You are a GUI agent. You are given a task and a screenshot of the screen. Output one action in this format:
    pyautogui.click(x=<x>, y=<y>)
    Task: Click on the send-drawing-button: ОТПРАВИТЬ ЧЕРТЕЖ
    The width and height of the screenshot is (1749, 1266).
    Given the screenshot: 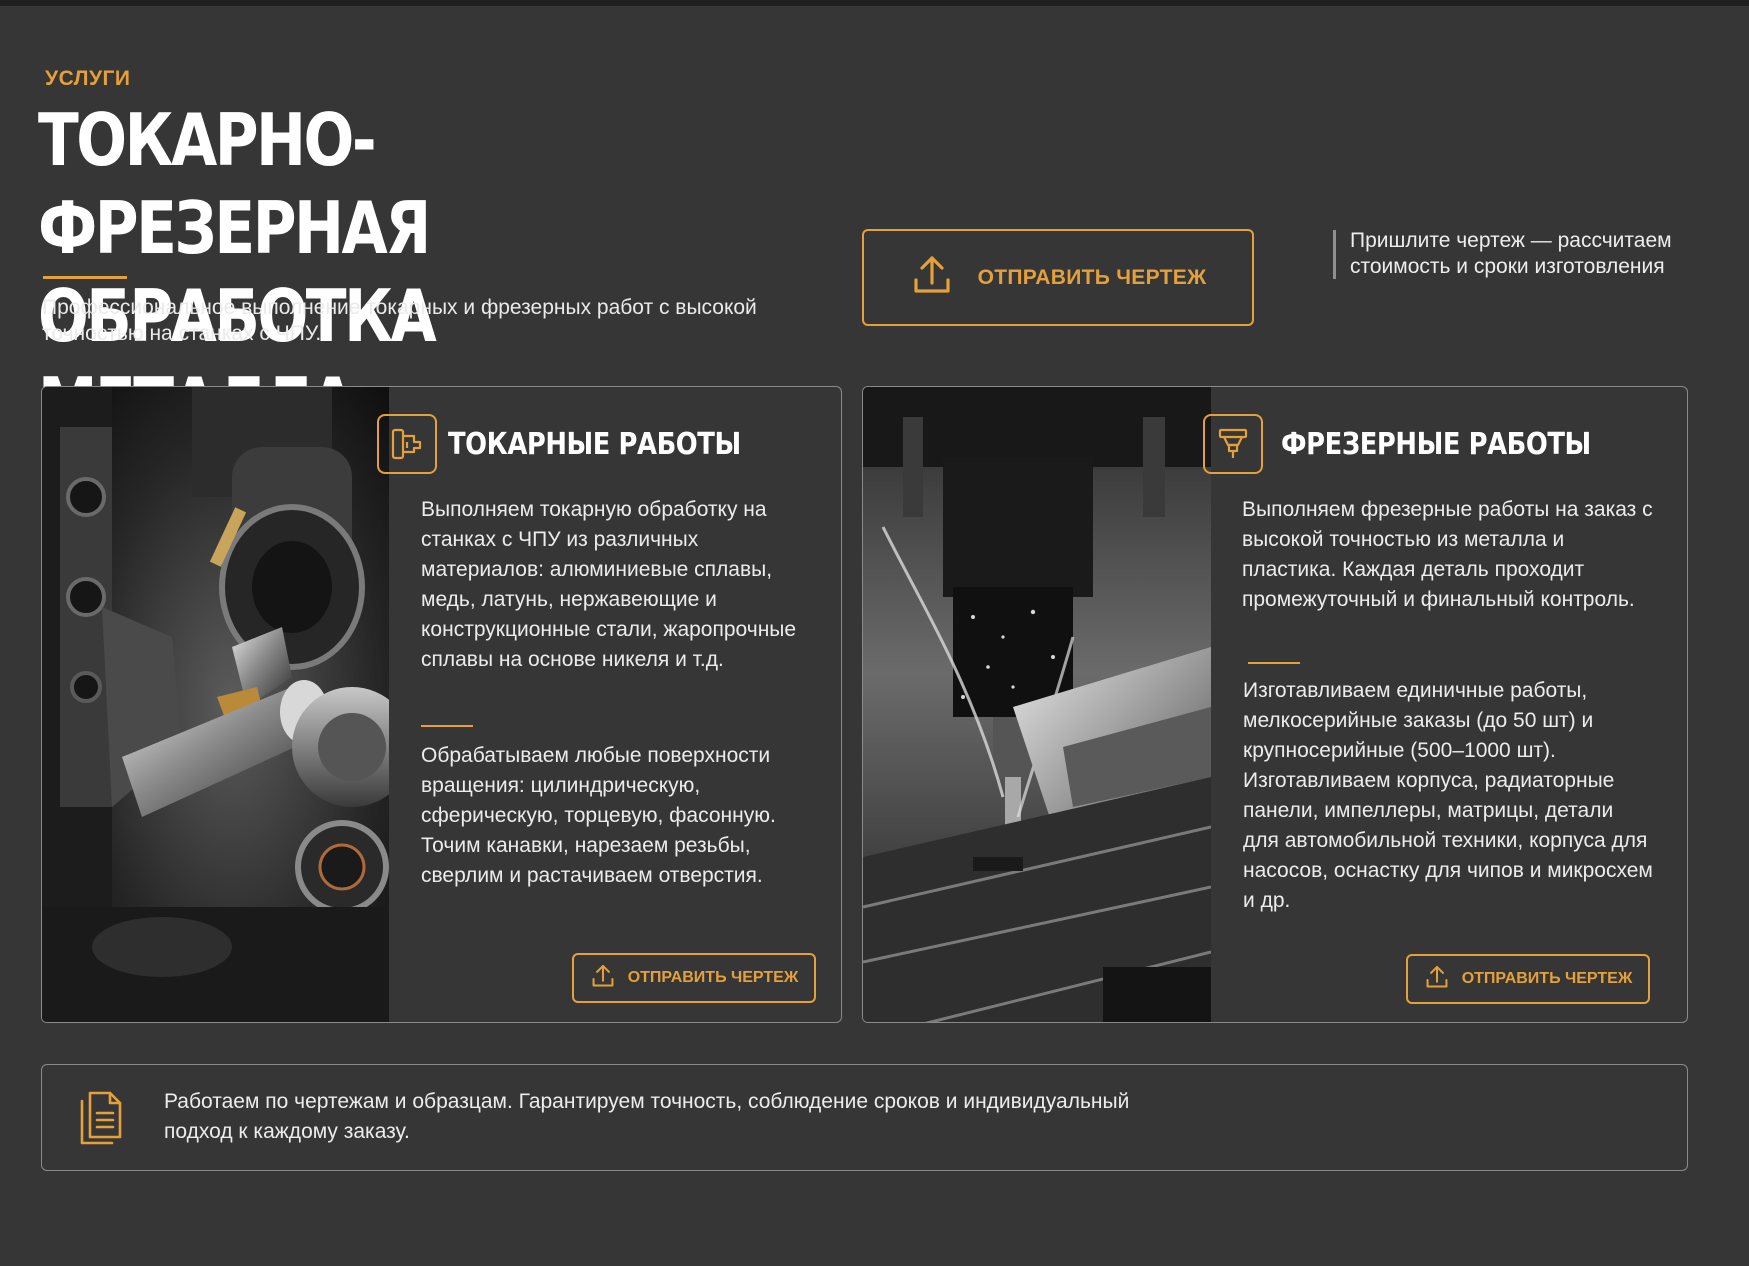 What is the action you would take?
    pyautogui.click(x=1058, y=277)
    